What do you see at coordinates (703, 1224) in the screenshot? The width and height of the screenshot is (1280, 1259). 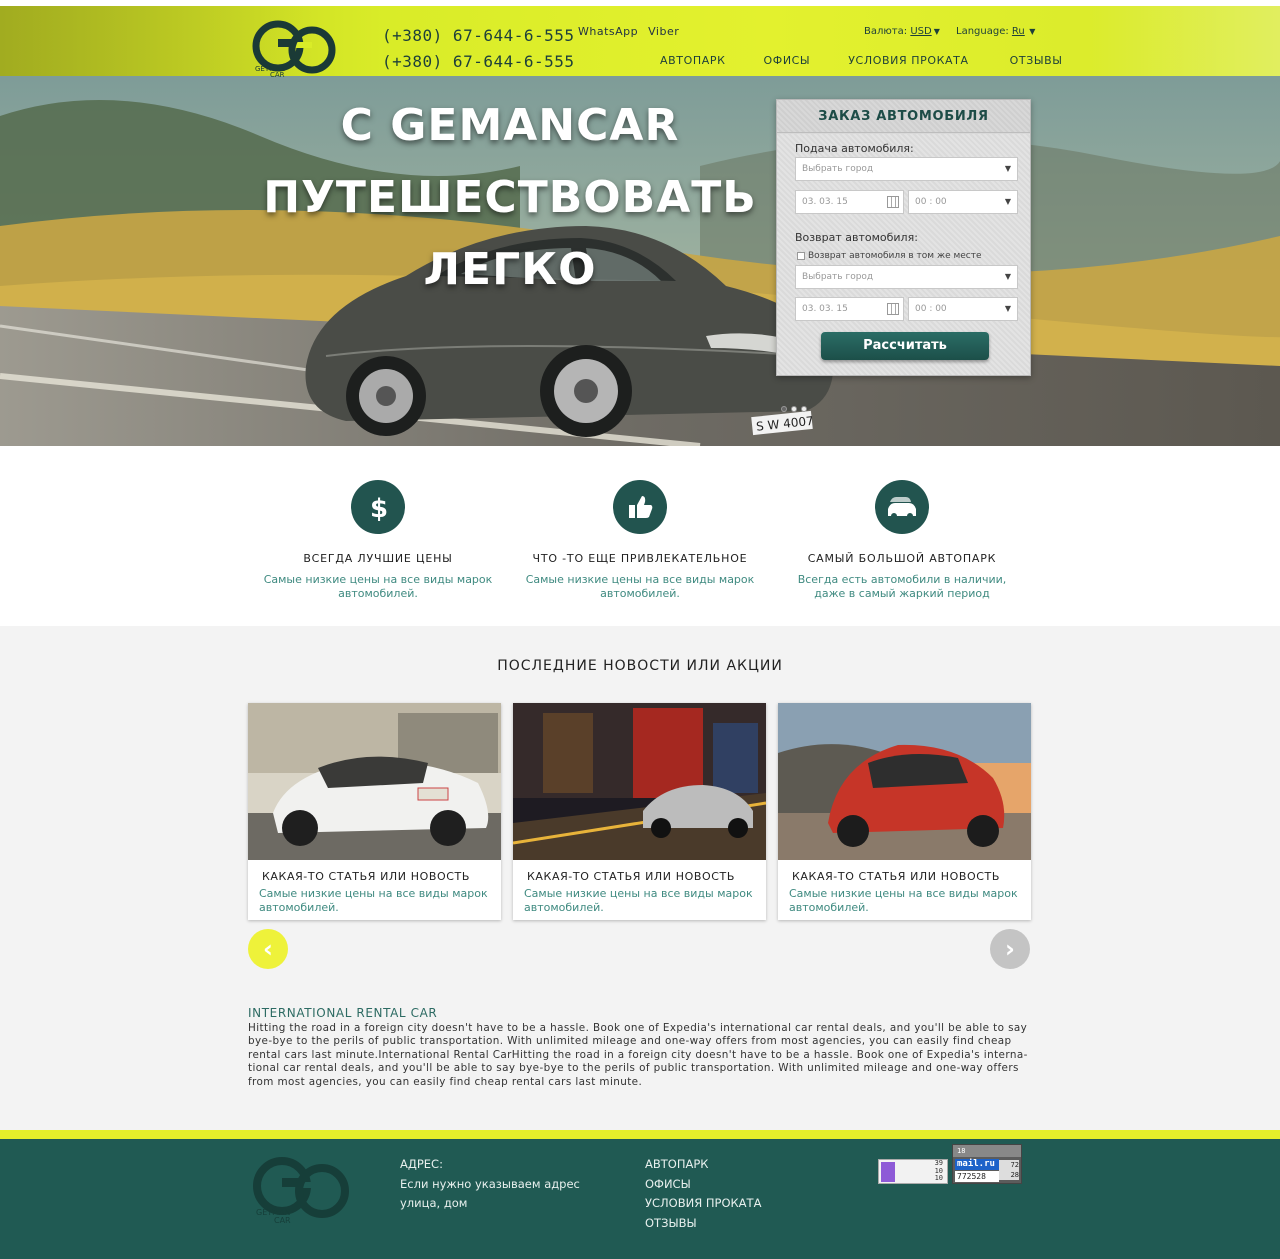 I see `footer-nav-reviews: ОТЗЫВЫ` at bounding box center [703, 1224].